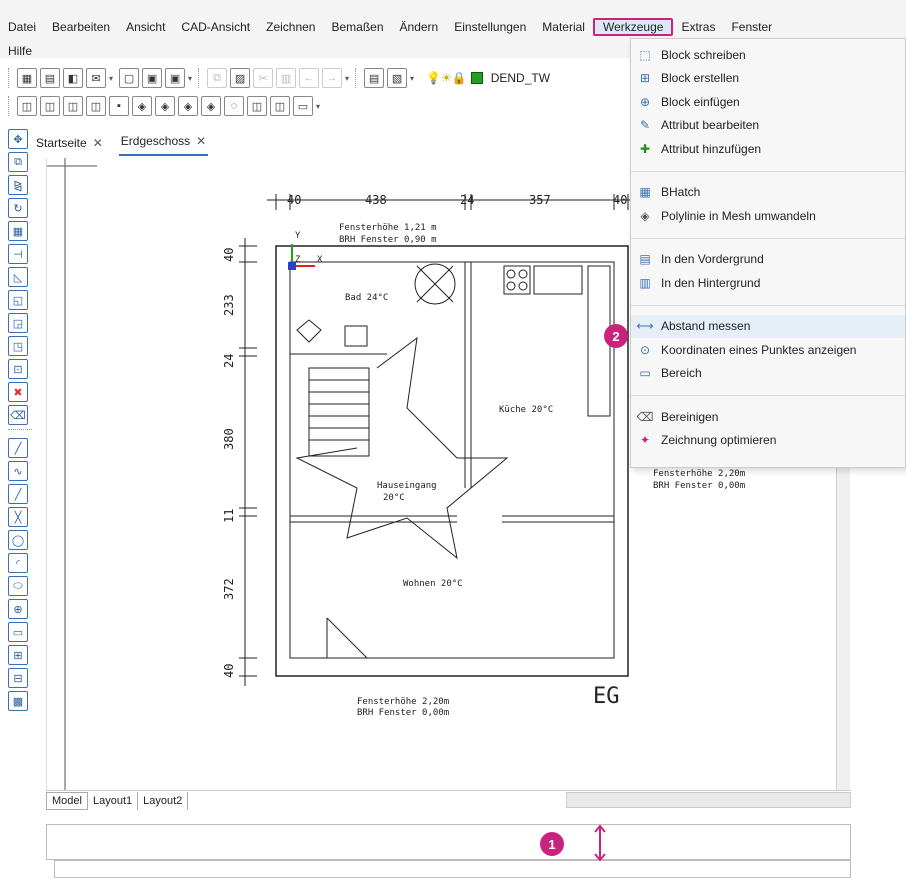 This screenshot has width=906, height=886. Describe the element at coordinates (18, 701) in the screenshot. I see `hatch-tool-icon: ▩` at that location.